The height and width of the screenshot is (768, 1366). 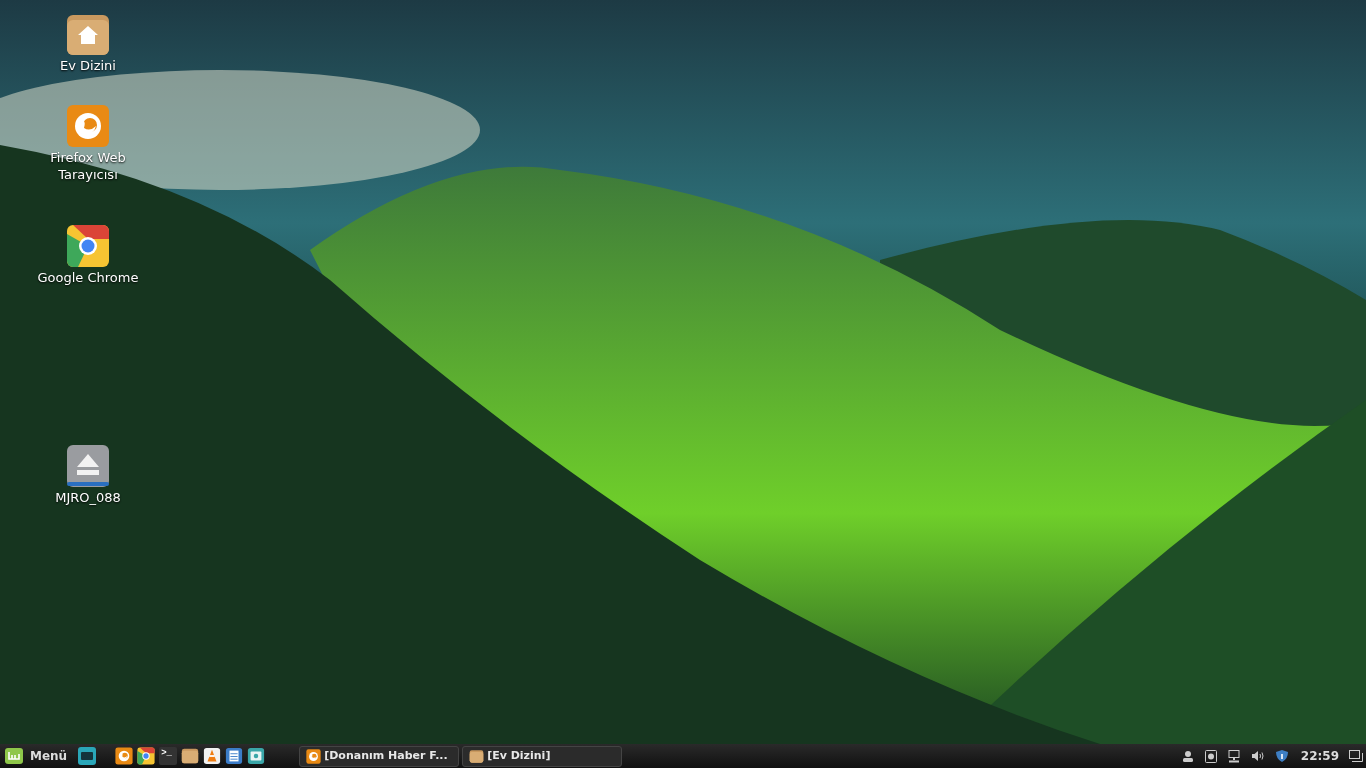 What do you see at coordinates (1281, 756) in the screenshot?
I see `shield-icon` at bounding box center [1281, 756].